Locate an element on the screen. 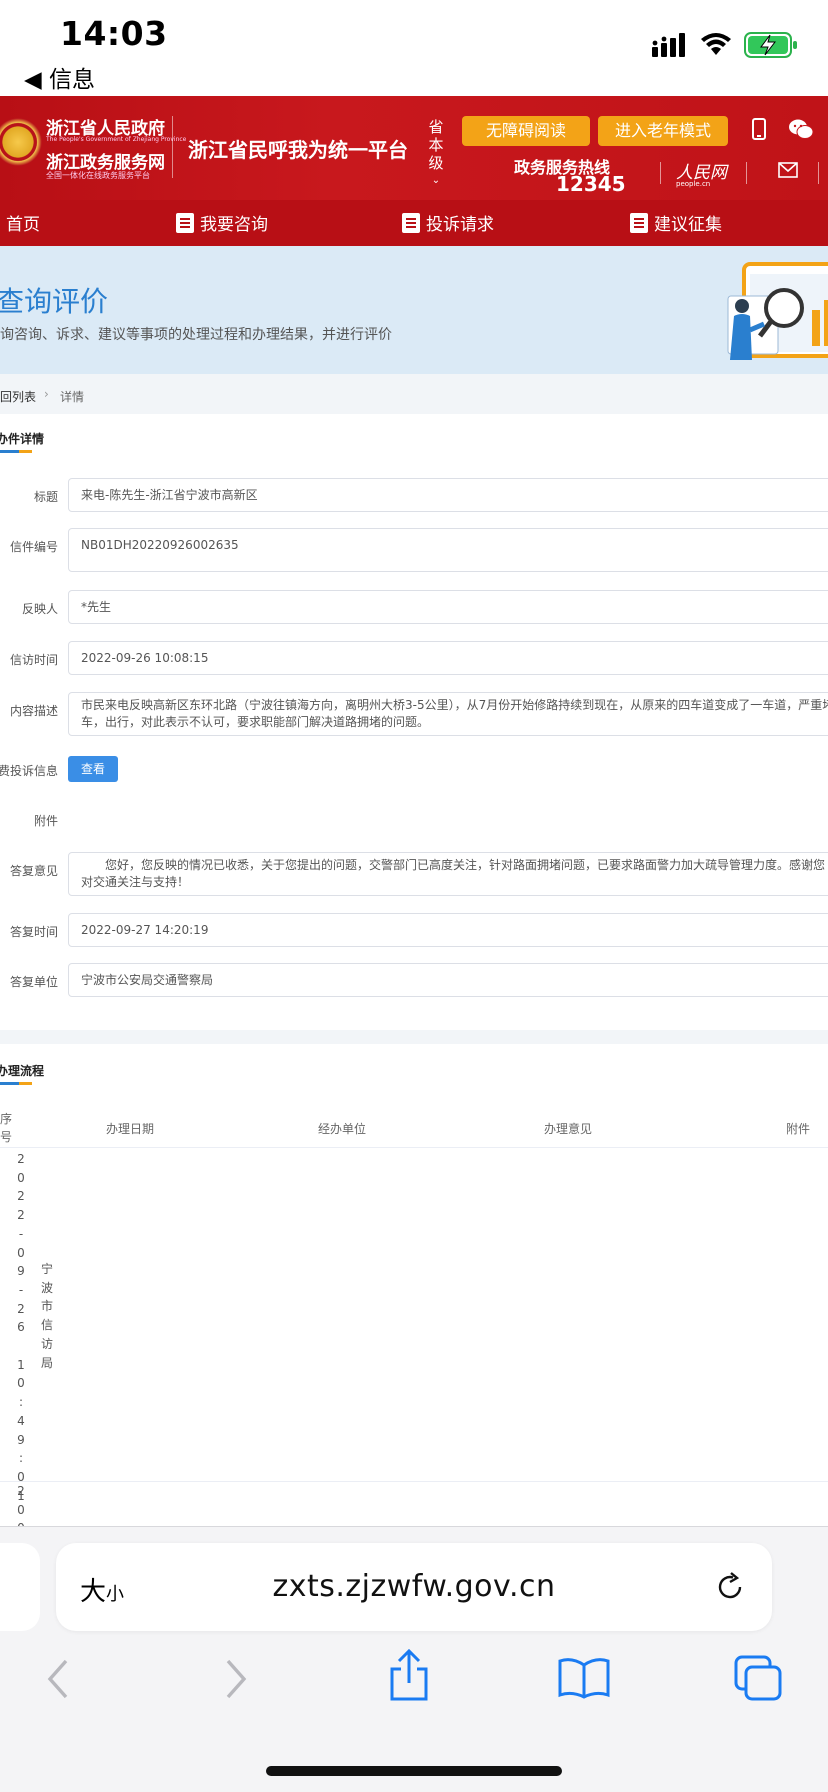 This screenshot has width=828, height=1792. main-nav: 首页 我要咨询 投诉请求 建议征集 is located at coordinates (414, 223).